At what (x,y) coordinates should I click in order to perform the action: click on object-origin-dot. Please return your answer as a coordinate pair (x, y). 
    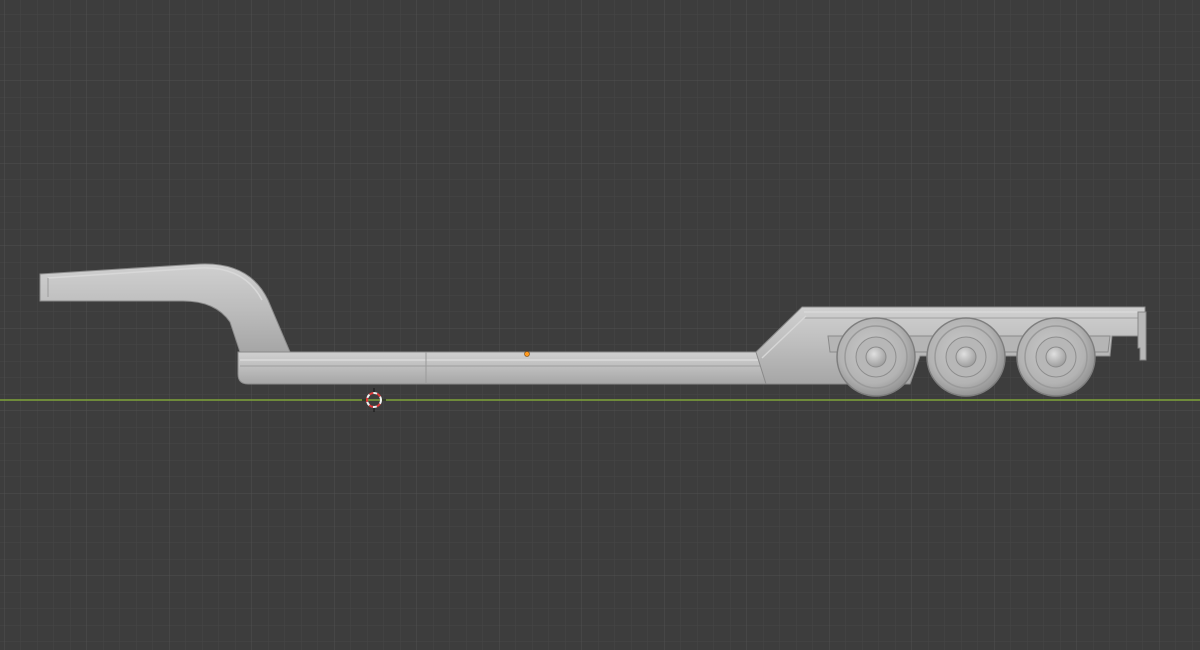
    Looking at the image, I should click on (527, 354).